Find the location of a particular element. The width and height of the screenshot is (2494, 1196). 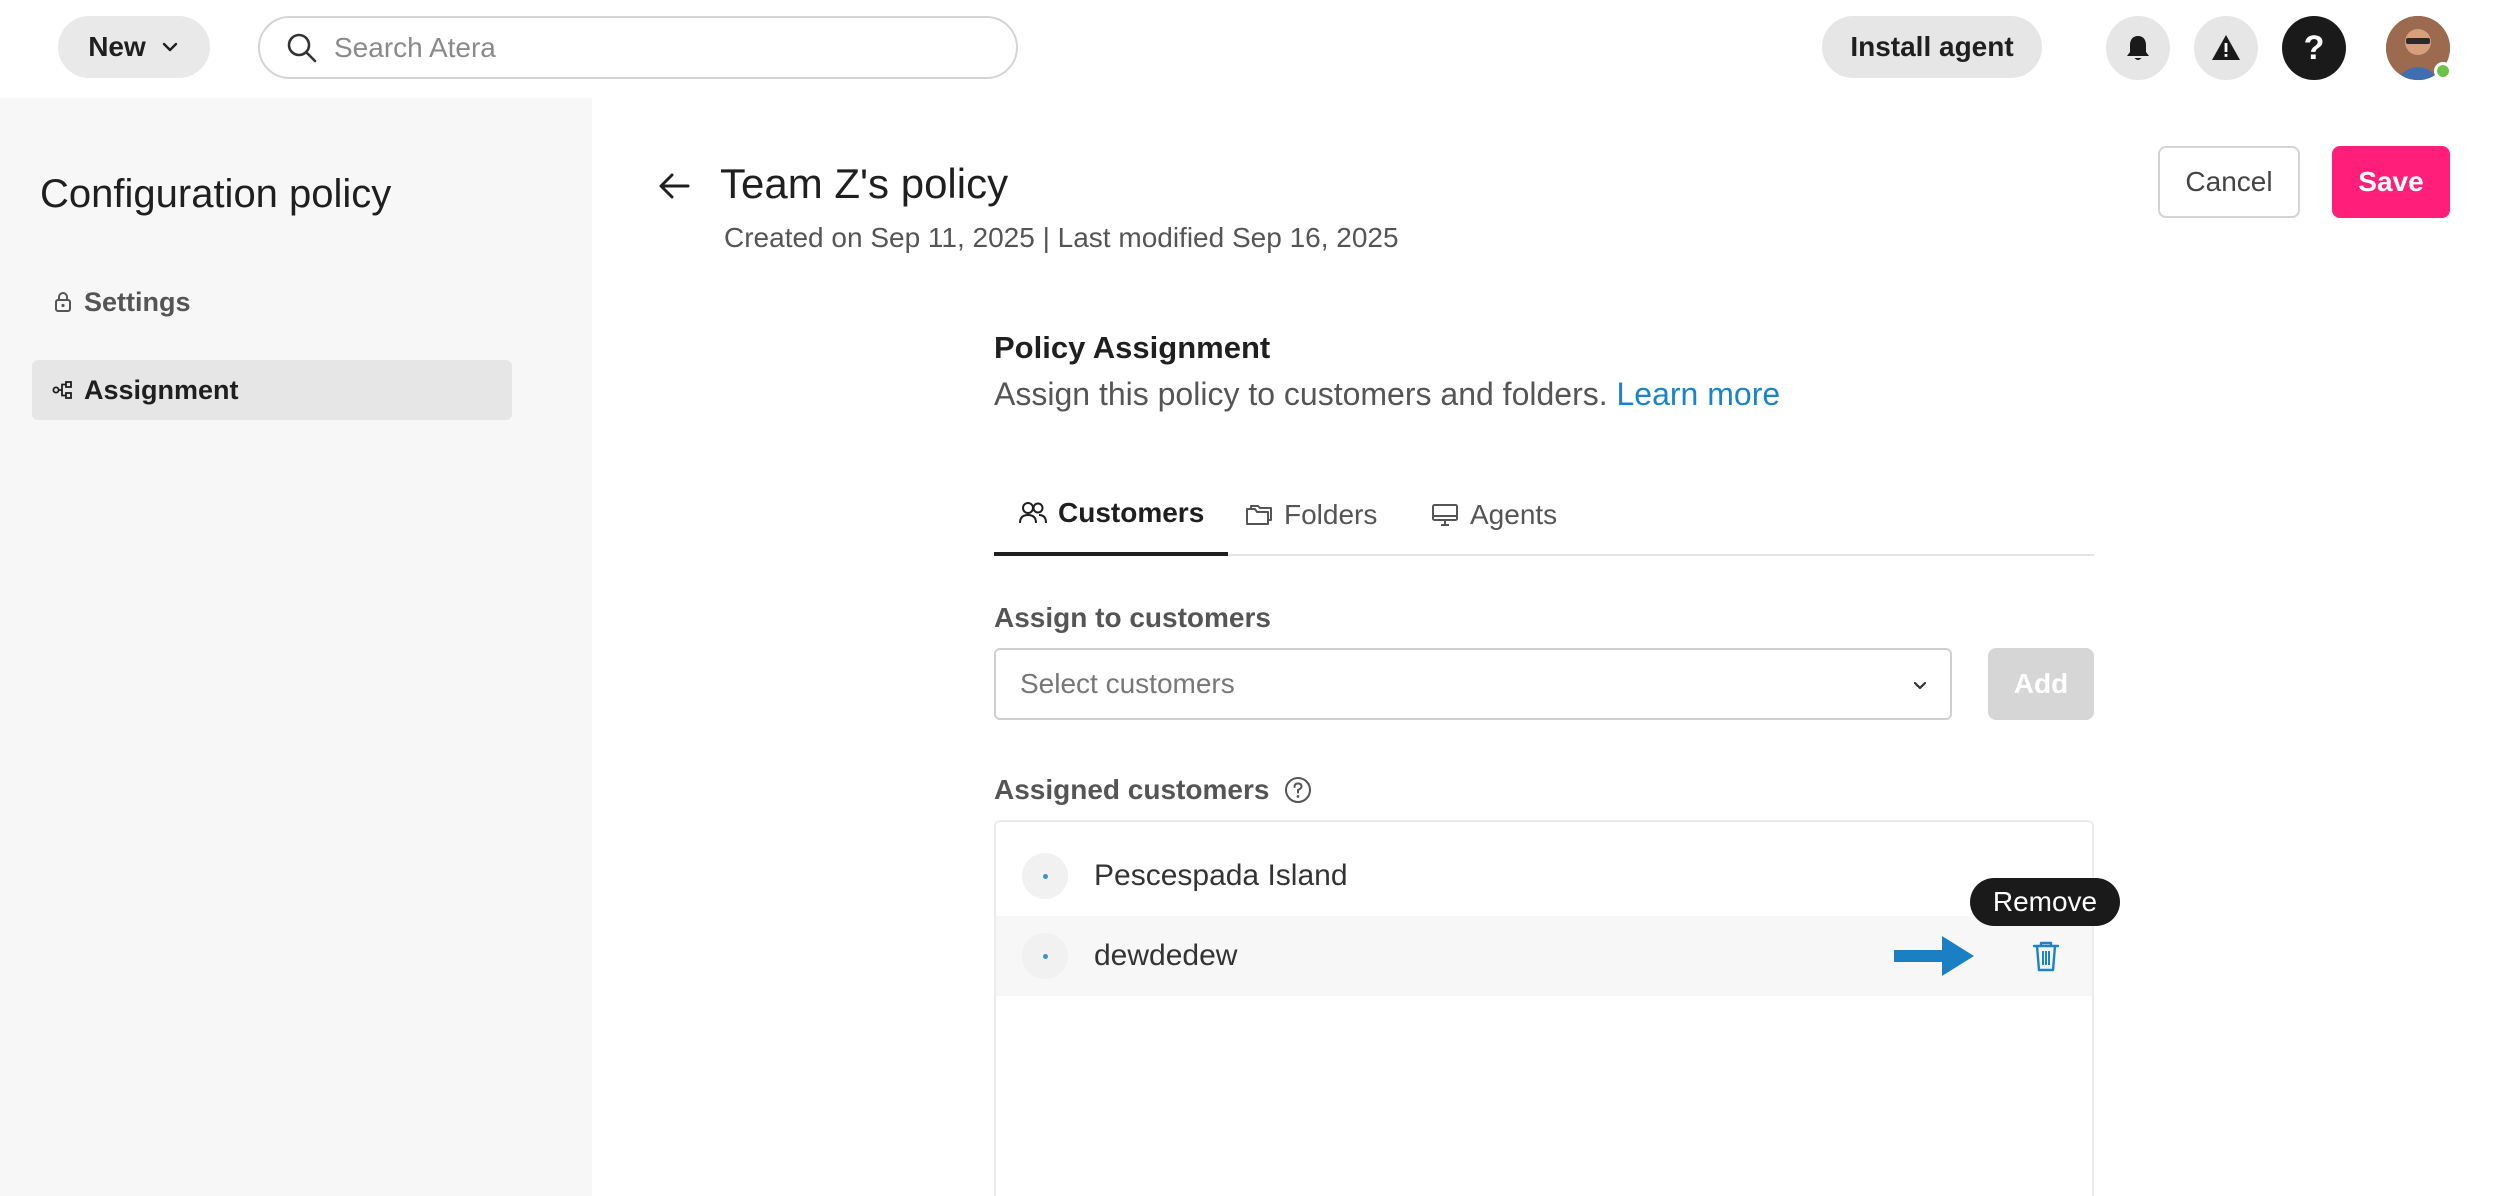

bell-icon is located at coordinates (2138, 48).